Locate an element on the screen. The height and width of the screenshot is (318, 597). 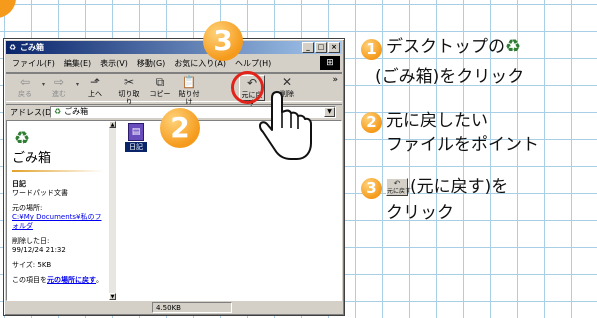
step-3-callout: 3 is located at coordinates (223, 41).